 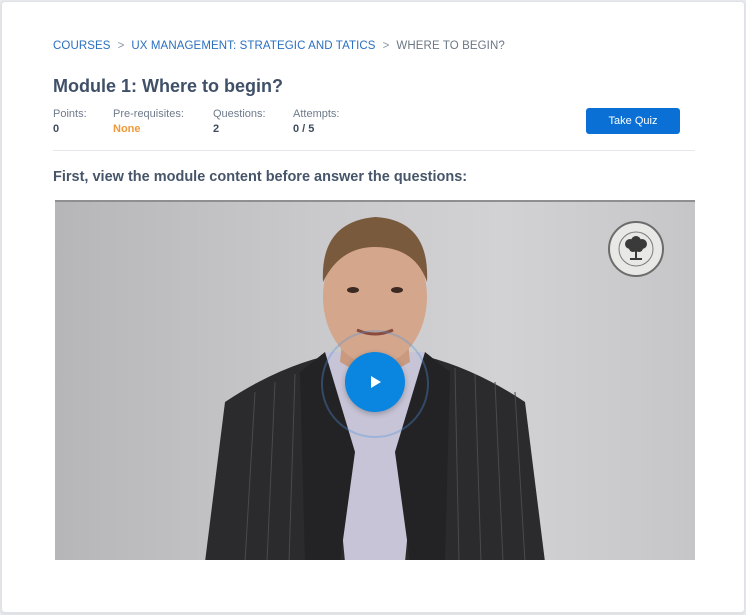 What do you see at coordinates (95, 86) in the screenshot?
I see `module-prefix: Module 1:` at bounding box center [95, 86].